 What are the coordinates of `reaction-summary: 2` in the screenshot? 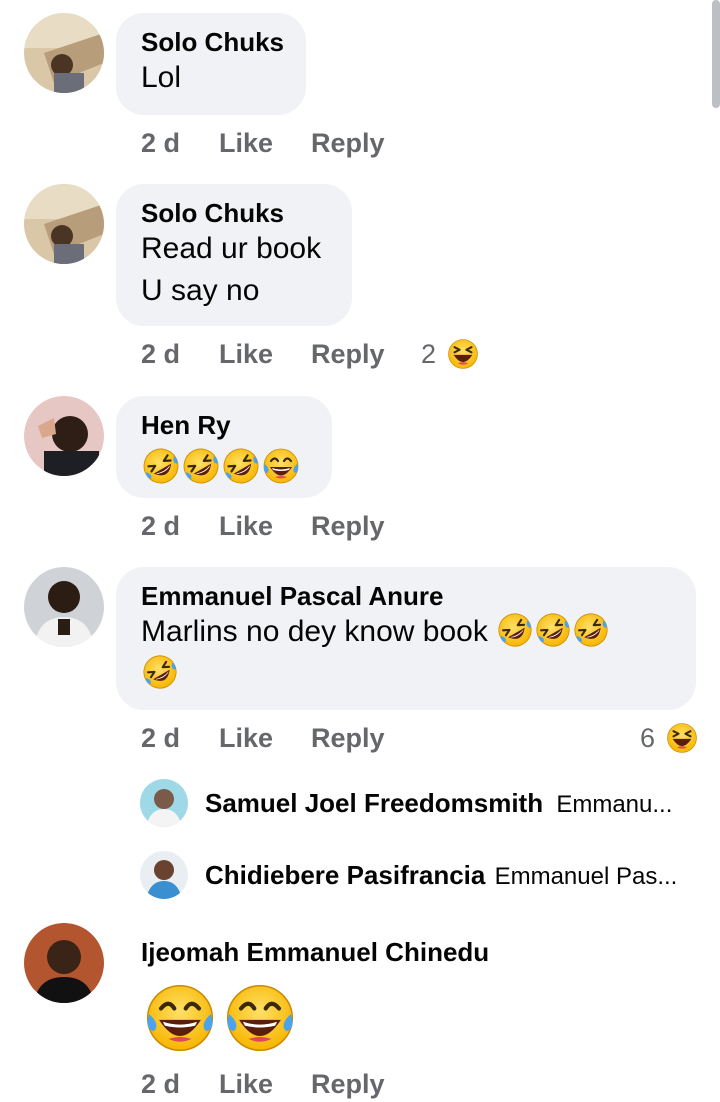 It's located at (450, 354).